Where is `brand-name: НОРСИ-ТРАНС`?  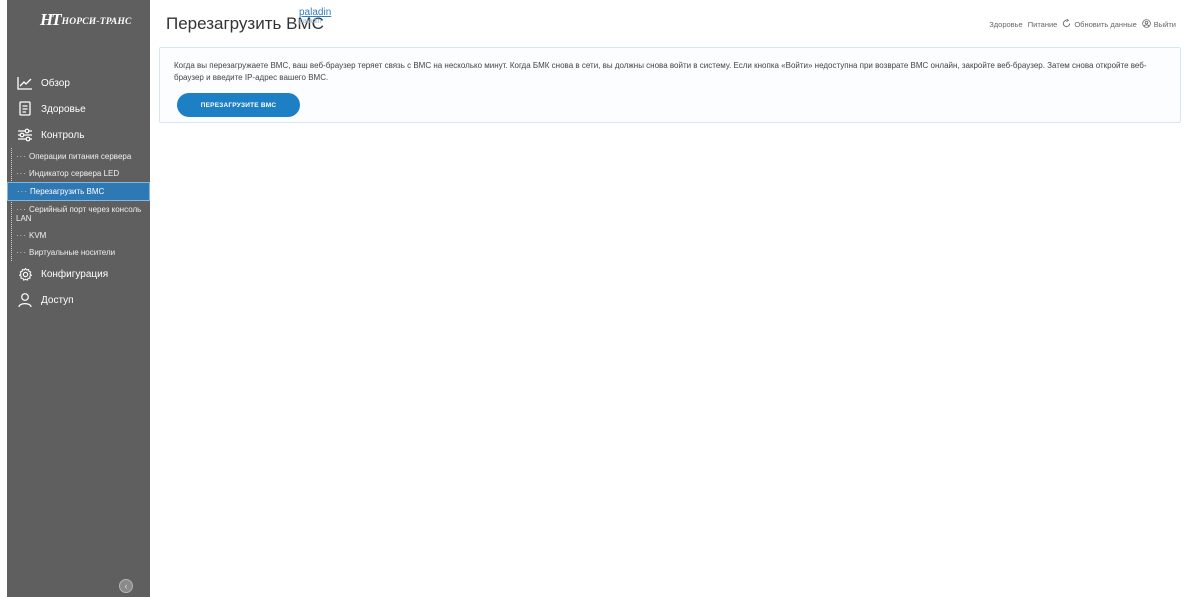 brand-name: НОРСИ-ТРАНС is located at coordinates (96, 21).